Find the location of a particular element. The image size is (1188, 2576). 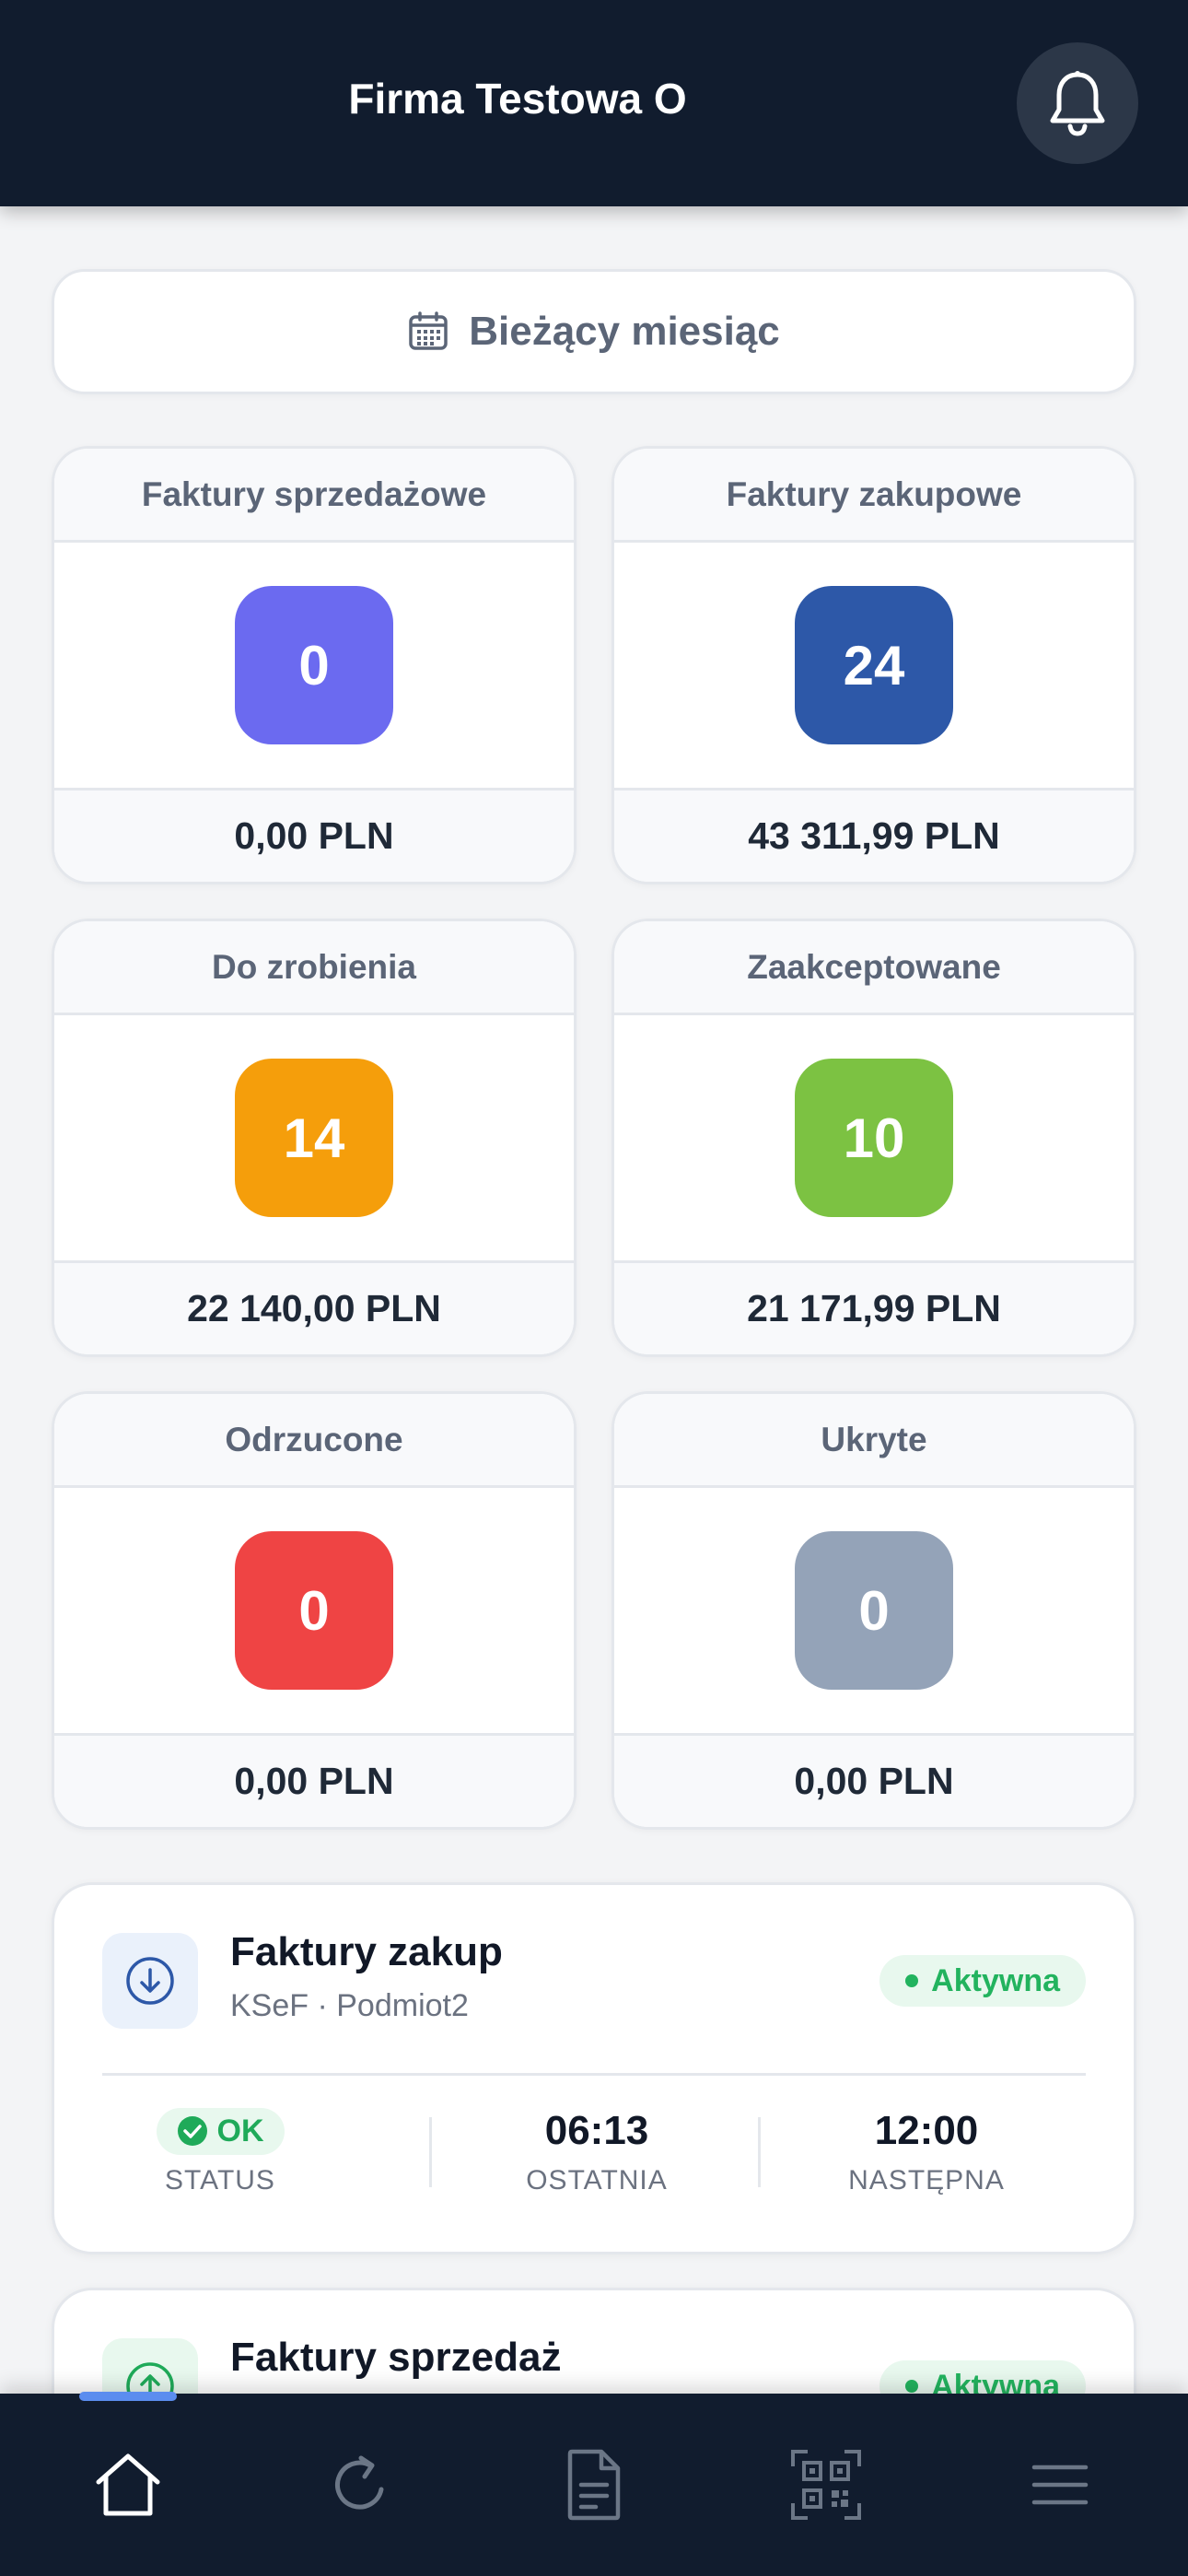

stat-card-rejected: Odrzucone 0 0,00 PLN is located at coordinates (314, 1610).